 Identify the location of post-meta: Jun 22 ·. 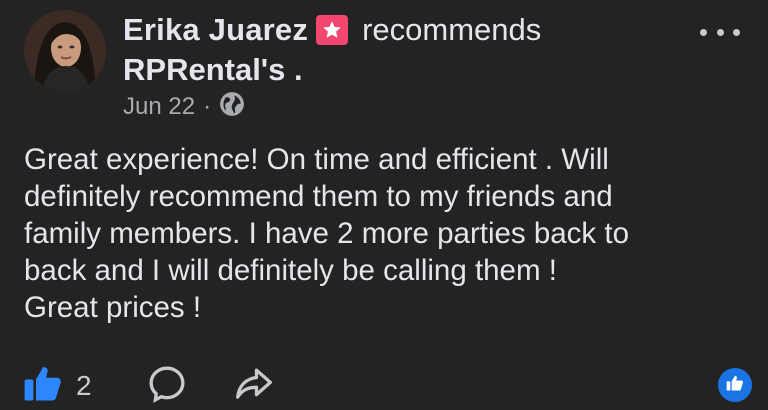
(184, 107).